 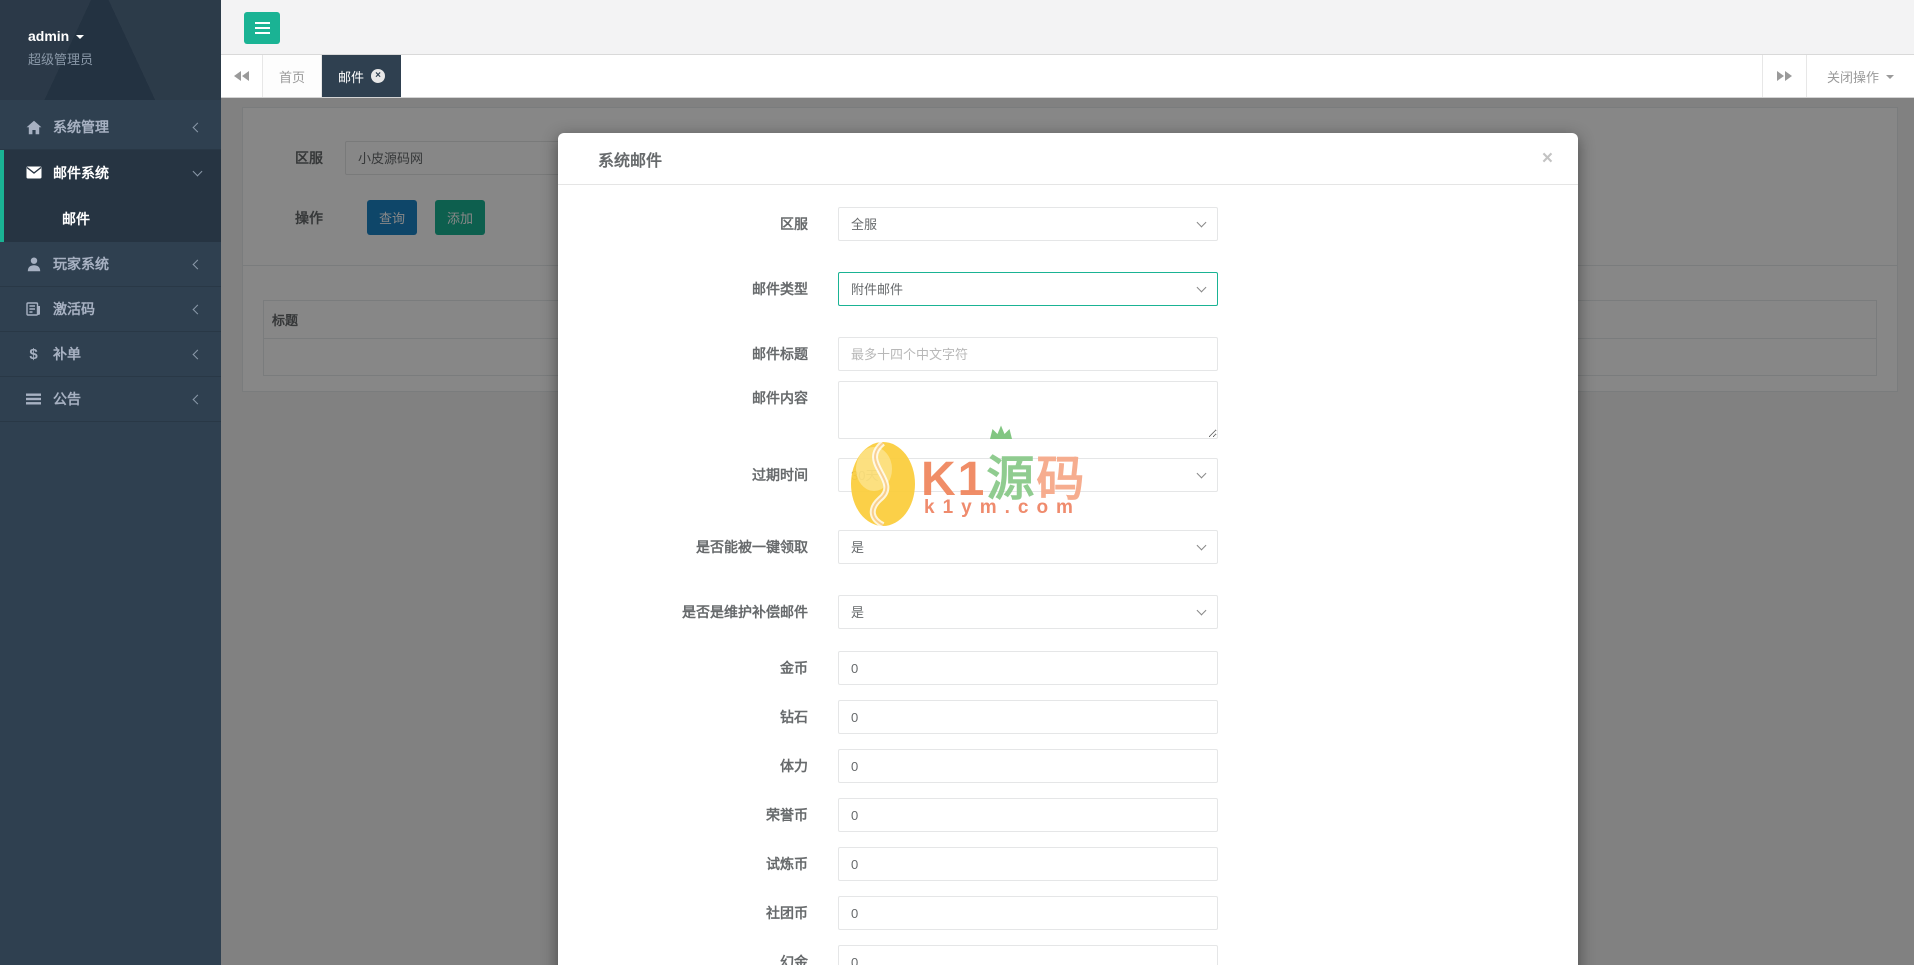 What do you see at coordinates (780, 289) in the screenshot?
I see `field-label-mail-type: 邮件类型` at bounding box center [780, 289].